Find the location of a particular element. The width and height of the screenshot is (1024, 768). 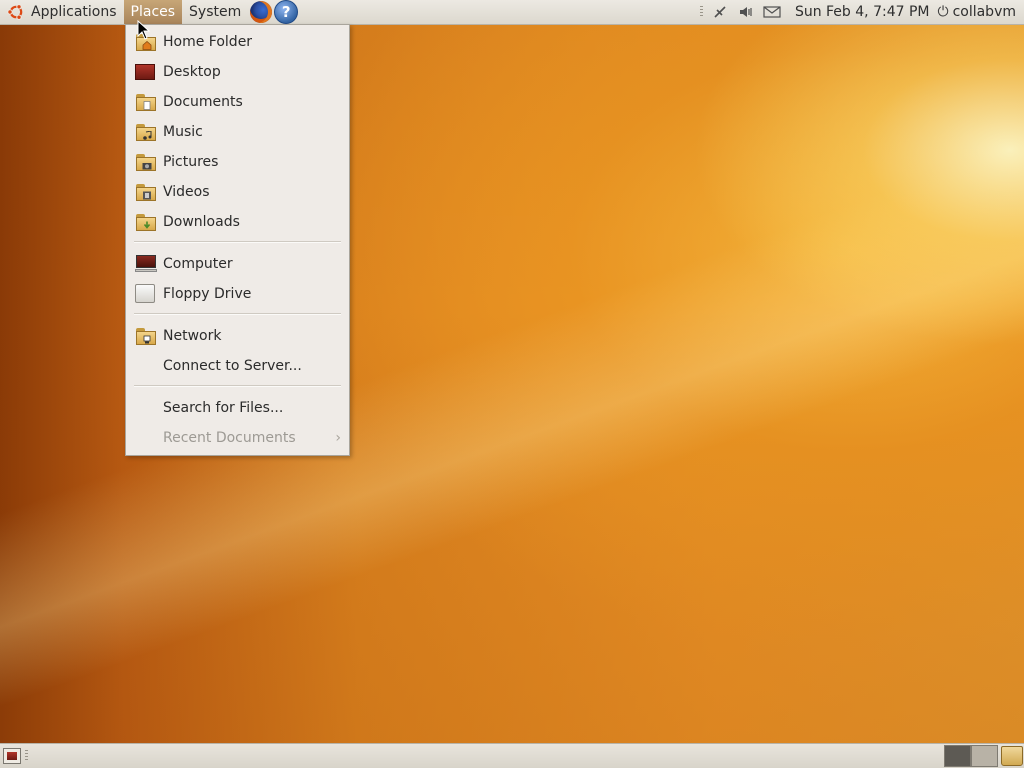

power-icon: ⏻ is located at coordinates (943, 12).